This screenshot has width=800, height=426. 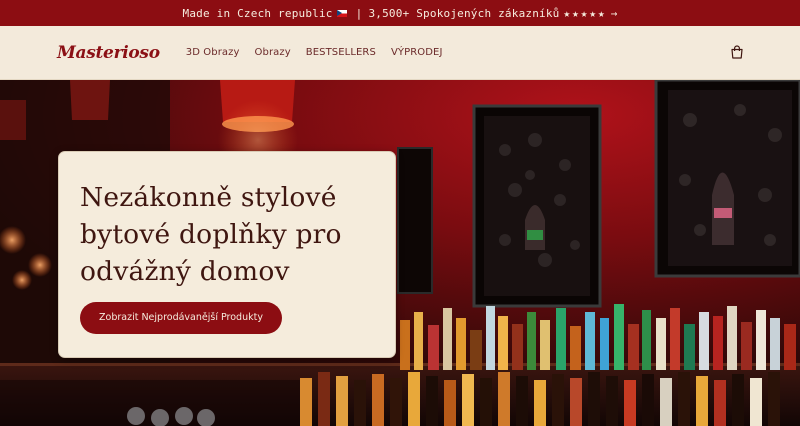 I want to click on announcement-customers: 3,500+ Spokojených zákazníků, so click(x=464, y=13).